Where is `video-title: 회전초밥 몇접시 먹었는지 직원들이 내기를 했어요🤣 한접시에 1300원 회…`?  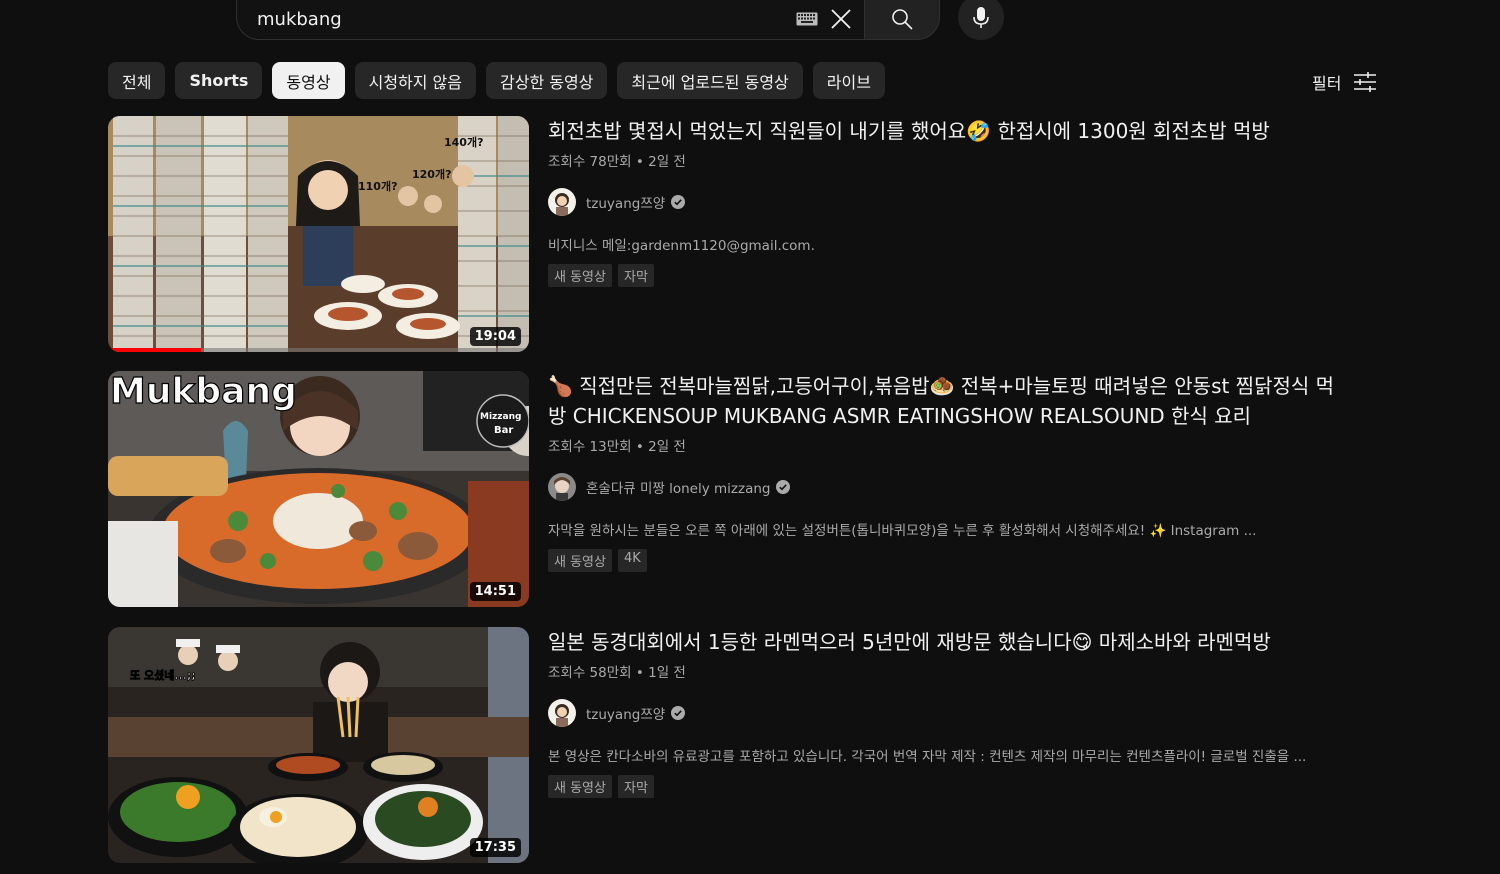 video-title: 회전초밥 몇접시 먹었는지 직원들이 내기를 했어요🤣 한접시에 1300원 회… is located at coordinates (948, 131).